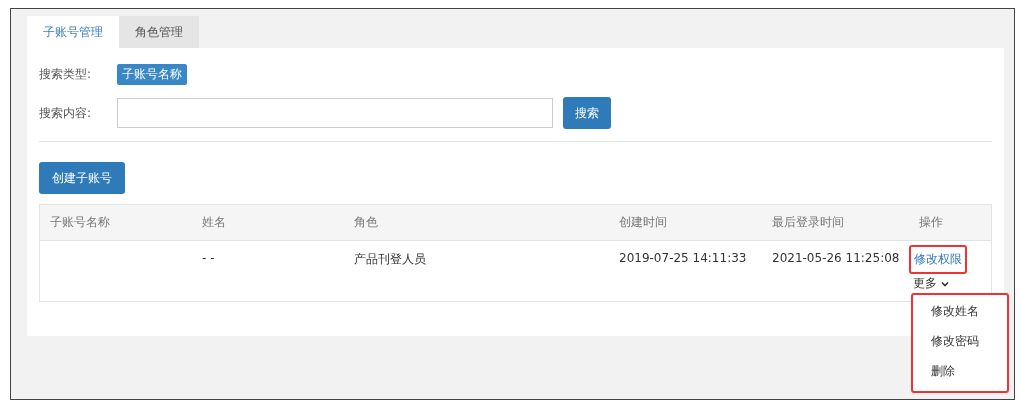 Image resolution: width=1020 pixels, height=408 pixels. I want to click on search-field, so click(335, 113).